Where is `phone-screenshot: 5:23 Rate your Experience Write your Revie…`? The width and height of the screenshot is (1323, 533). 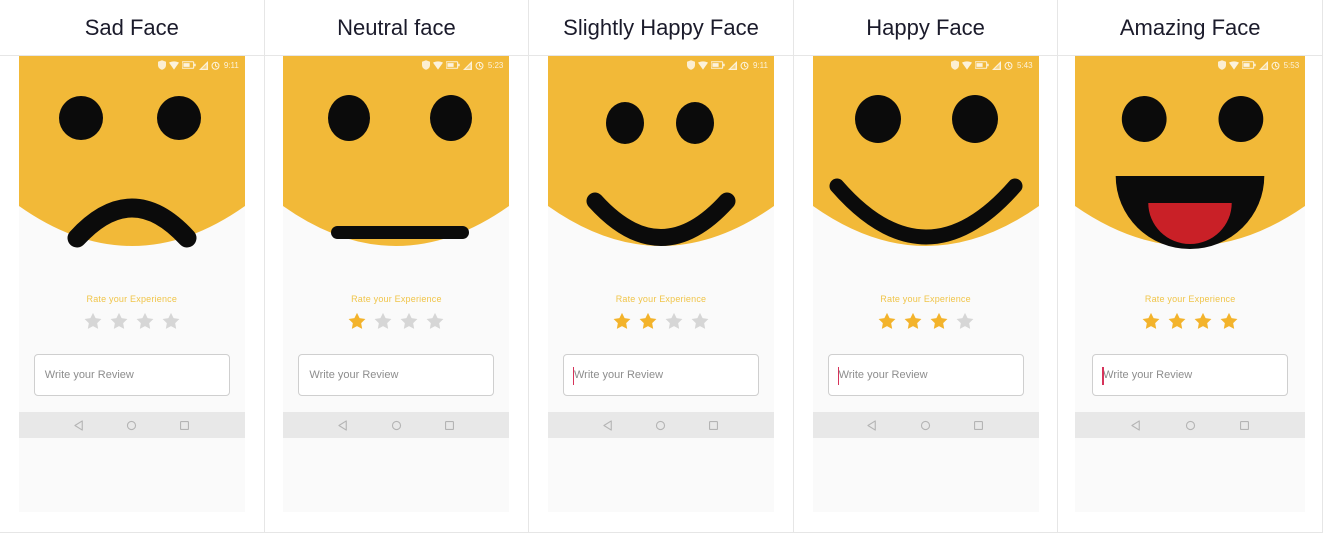
phone-screenshot: 5:23 Rate your Experience Write your Revie… is located at coordinates (396, 284).